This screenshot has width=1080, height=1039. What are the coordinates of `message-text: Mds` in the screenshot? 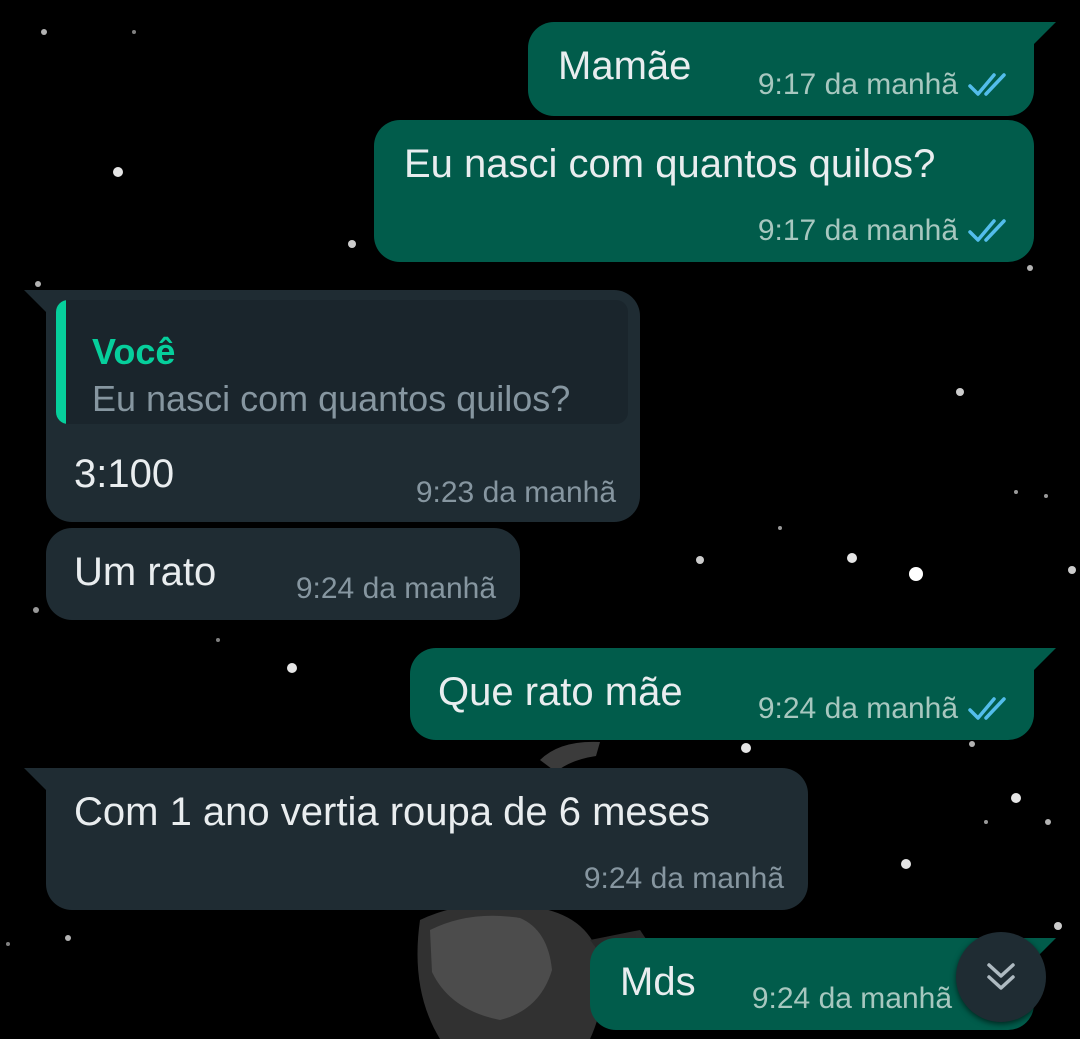 It's located at (658, 982).